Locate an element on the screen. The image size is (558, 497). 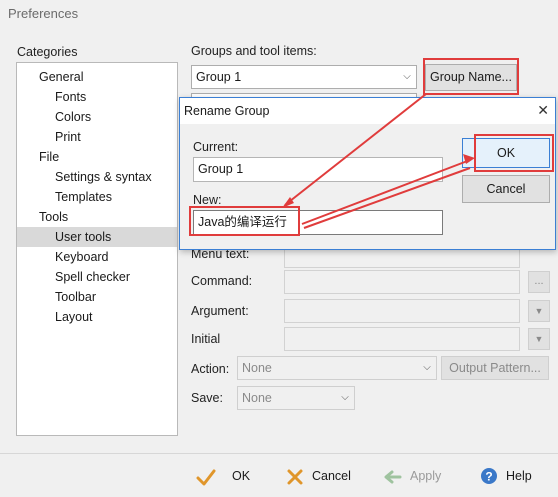
annotation-arrow-to-ok is located at coordinates (386, 192).